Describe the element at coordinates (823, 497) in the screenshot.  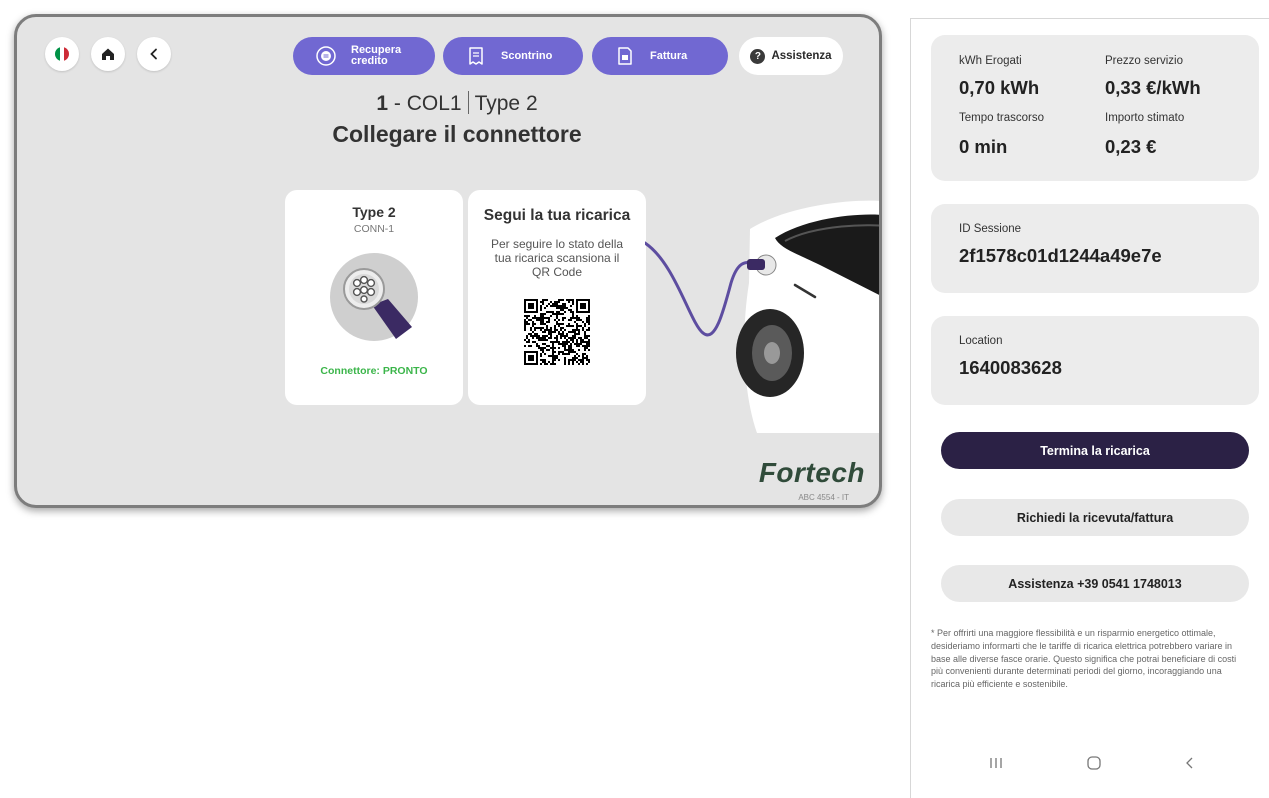
I see `device-serial: ABC 4554 - IT` at that location.